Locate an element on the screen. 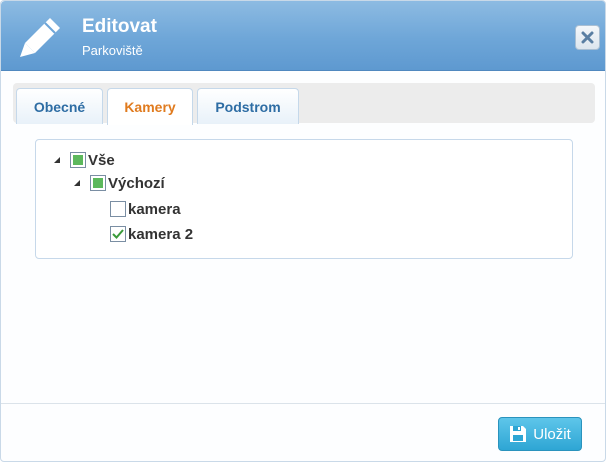 The height and width of the screenshot is (462, 606). tree-label-kamera-2: kamera 2 is located at coordinates (160, 234).